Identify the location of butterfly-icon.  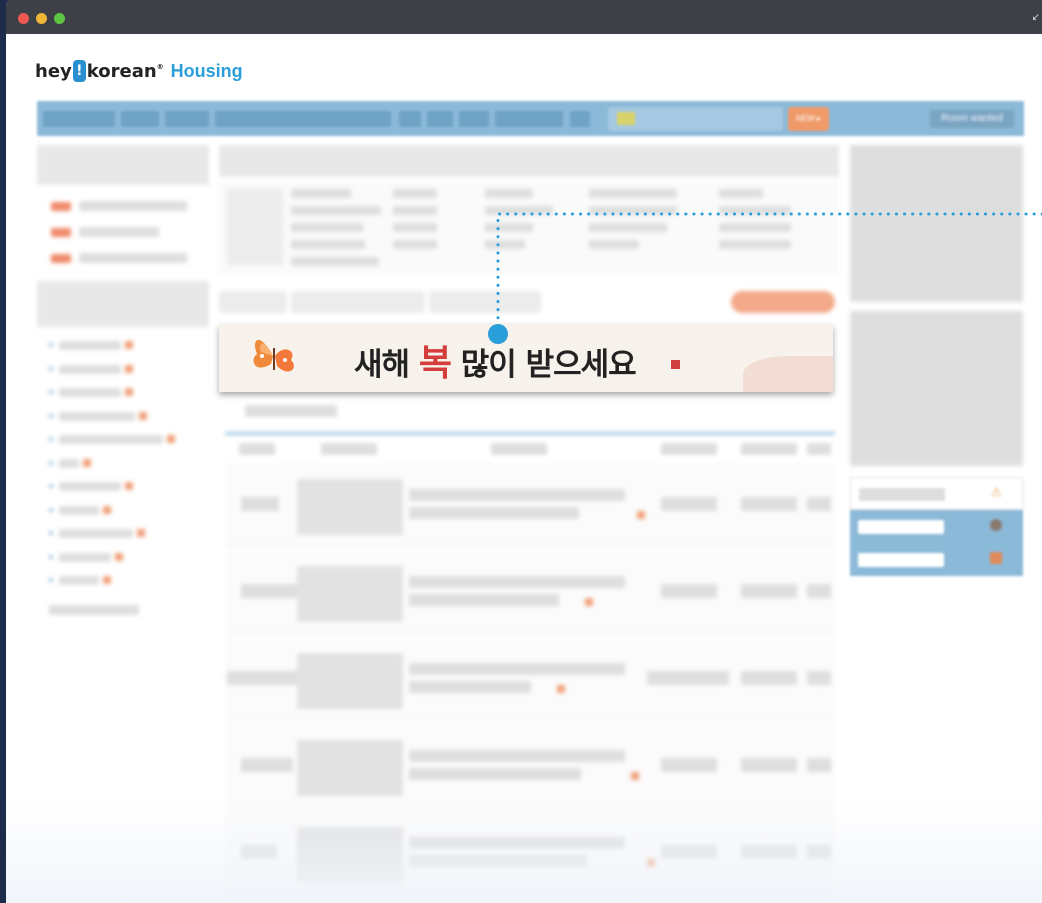
(273, 355).